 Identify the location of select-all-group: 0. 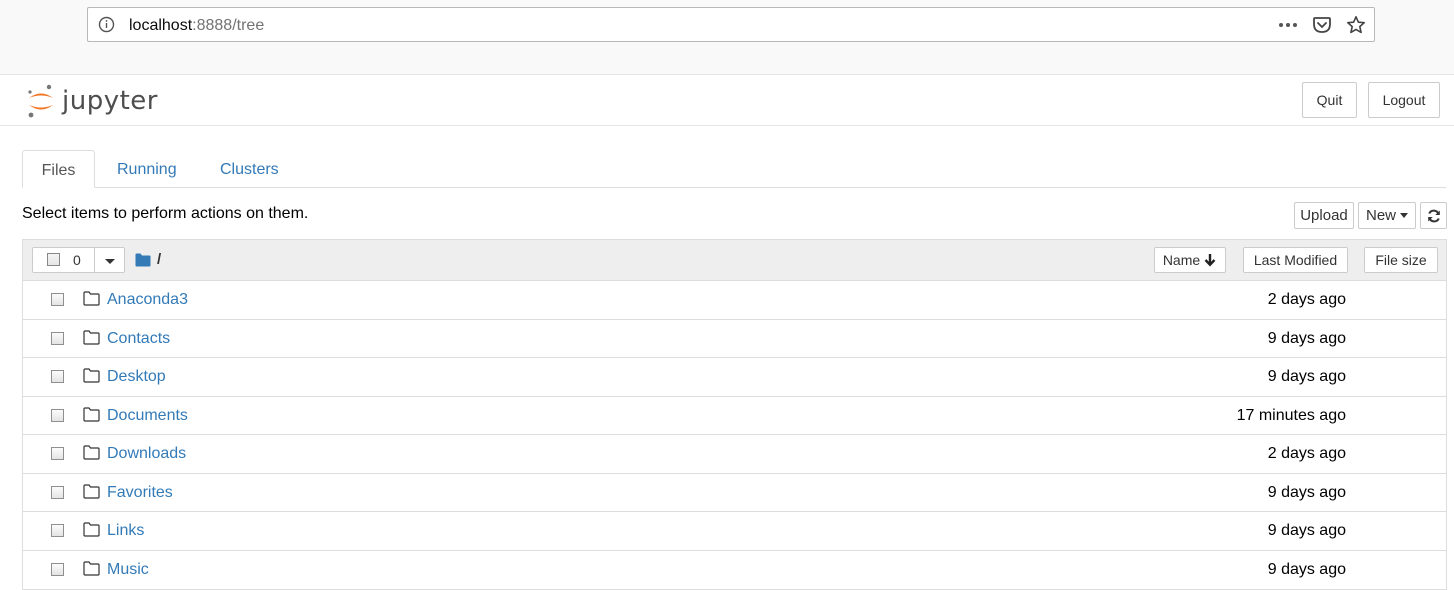
(78, 260).